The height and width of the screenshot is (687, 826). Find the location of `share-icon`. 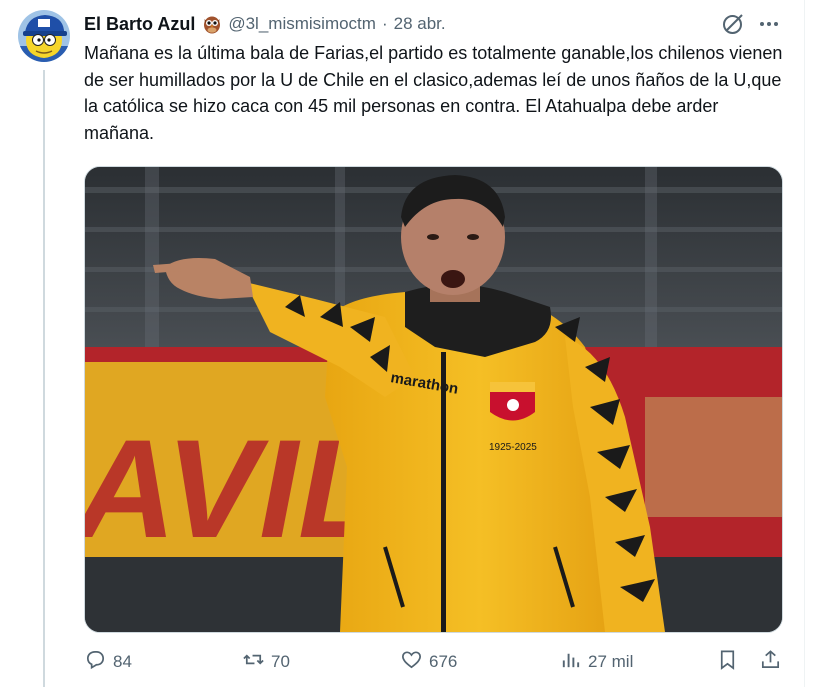

share-icon is located at coordinates (770, 662).